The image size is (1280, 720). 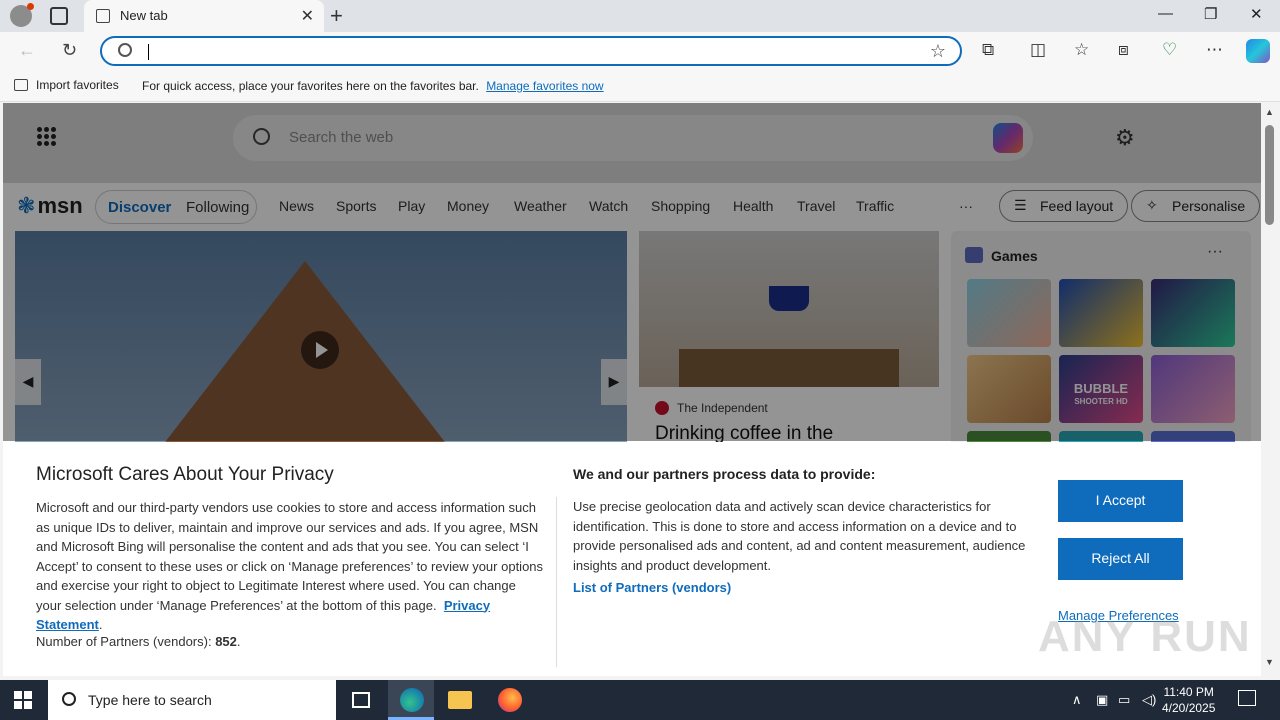 What do you see at coordinates (226, 641) in the screenshot?
I see `partners-number: 852` at bounding box center [226, 641].